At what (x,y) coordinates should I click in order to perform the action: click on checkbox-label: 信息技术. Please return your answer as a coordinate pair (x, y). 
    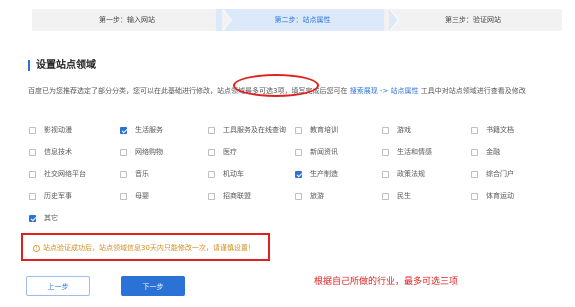
    Looking at the image, I should click on (58, 152).